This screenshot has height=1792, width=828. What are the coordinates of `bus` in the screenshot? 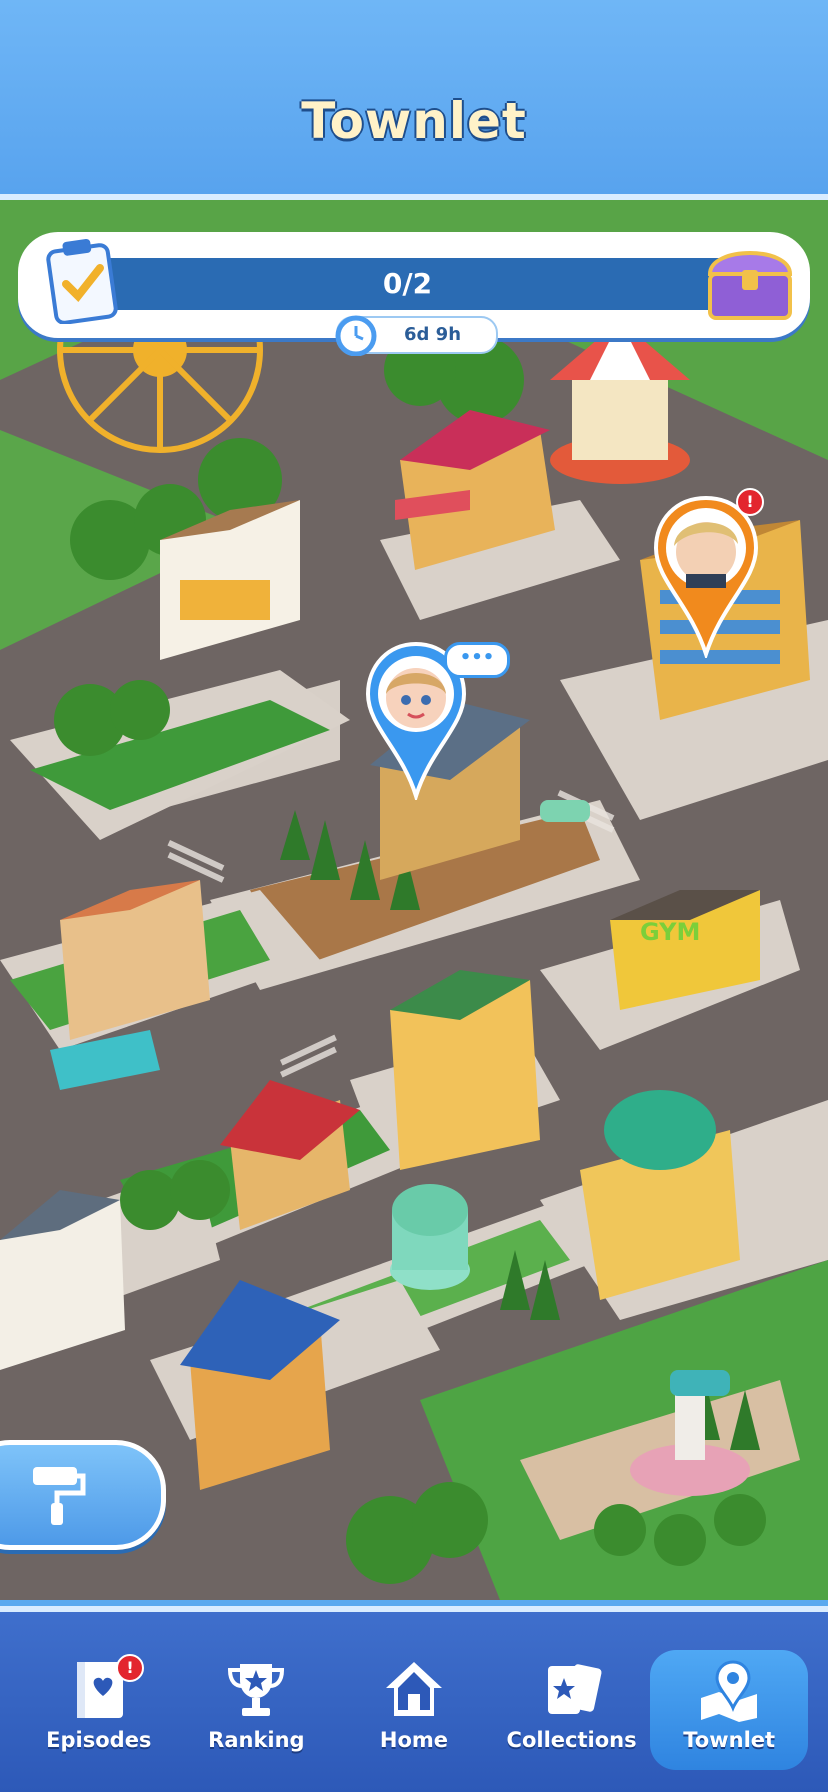 It's located at (700, 1383).